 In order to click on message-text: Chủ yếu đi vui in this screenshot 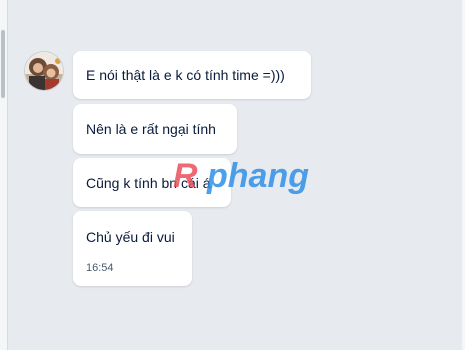, I will do `click(130, 237)`.